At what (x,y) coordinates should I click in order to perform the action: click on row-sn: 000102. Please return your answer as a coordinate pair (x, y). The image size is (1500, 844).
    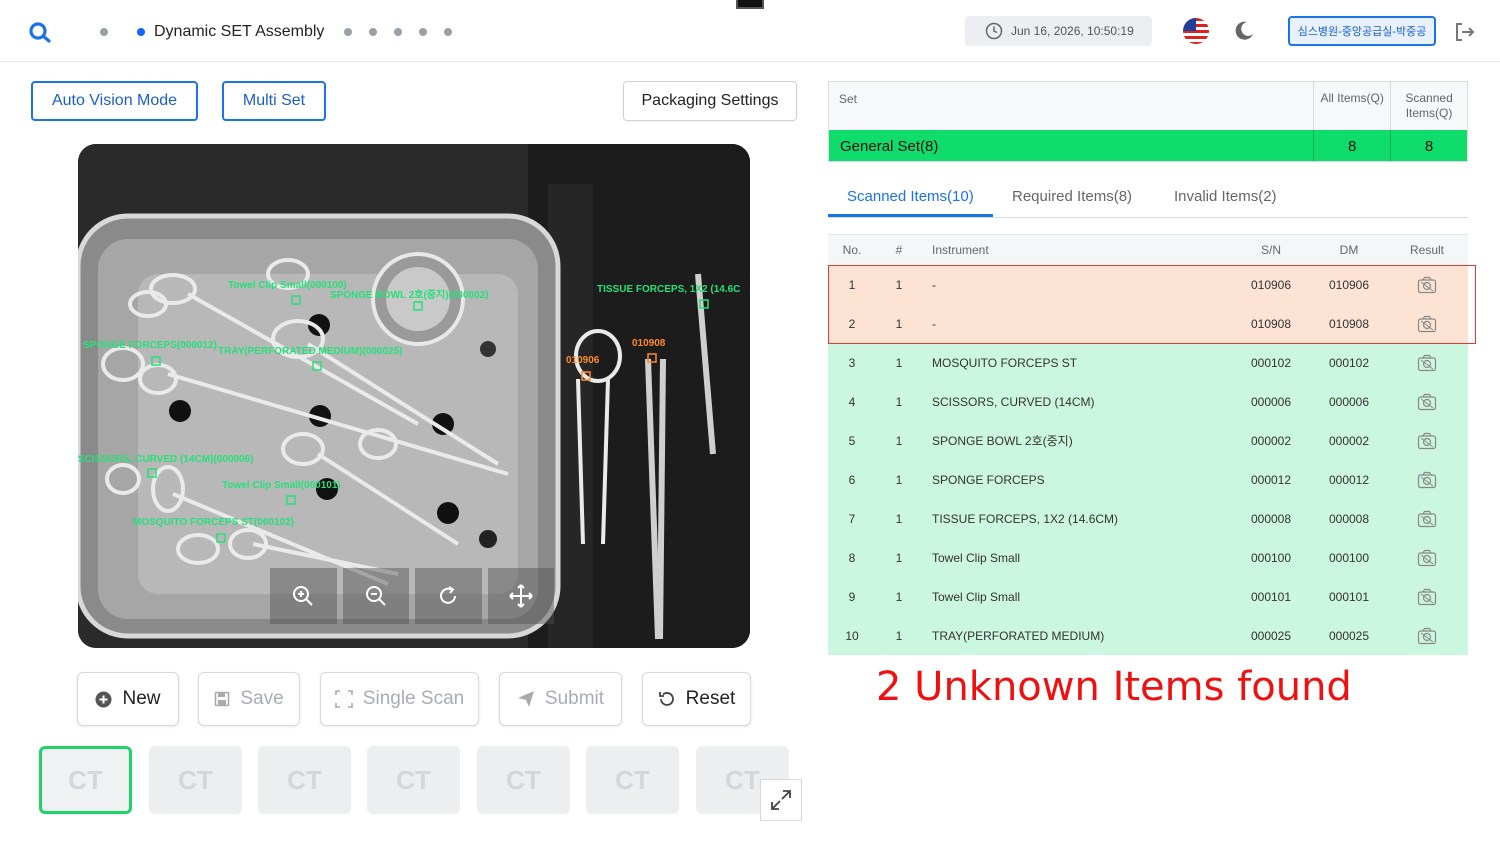
    Looking at the image, I should click on (1271, 362).